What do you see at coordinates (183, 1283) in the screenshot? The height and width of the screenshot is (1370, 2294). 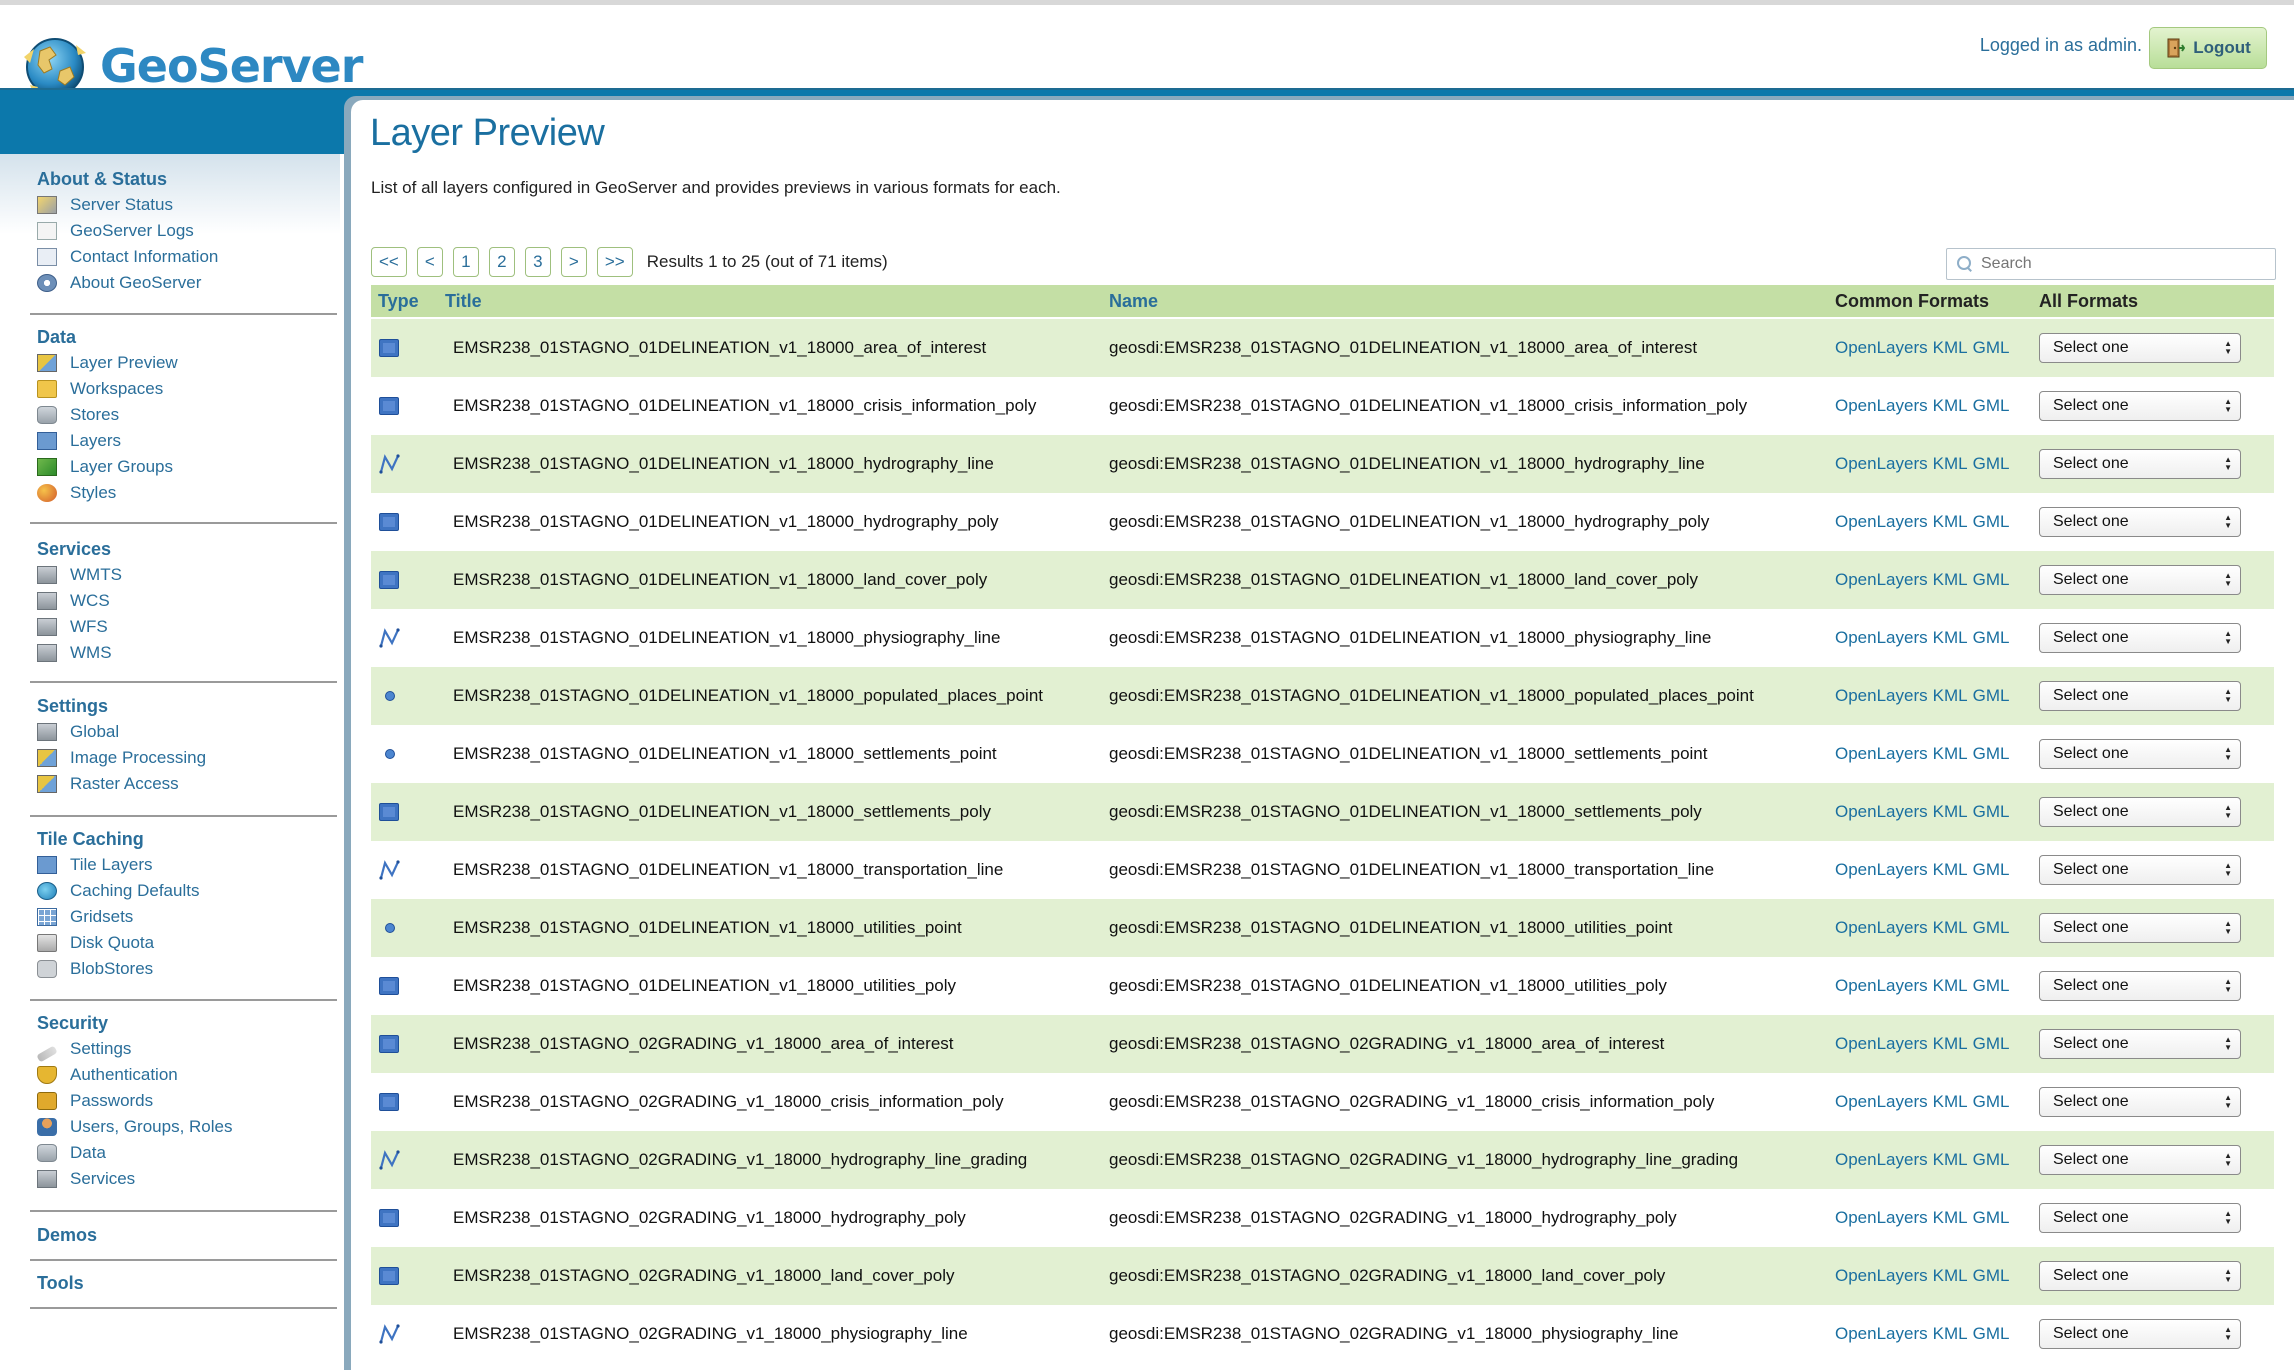 I see `nav-heading-tools: Tools` at bounding box center [183, 1283].